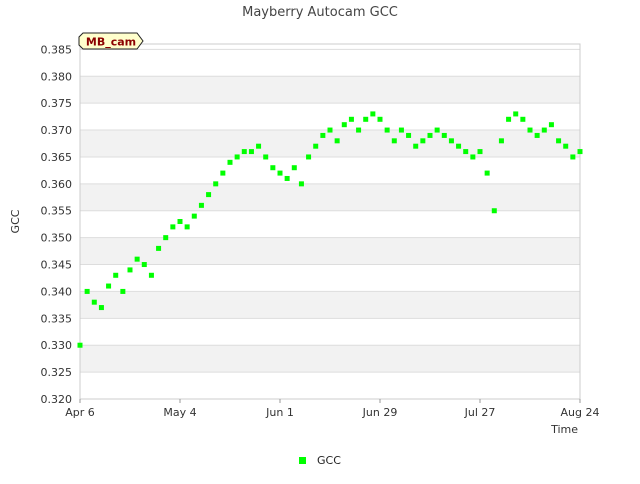 This screenshot has width=640, height=484. I want to click on y-tick-label: 0.385, so click(57, 49).